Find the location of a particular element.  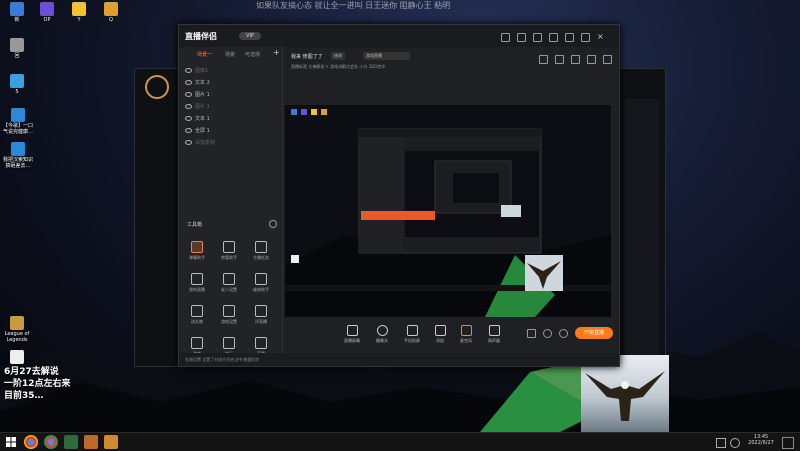

task-icon is located at coordinates (261, 247).